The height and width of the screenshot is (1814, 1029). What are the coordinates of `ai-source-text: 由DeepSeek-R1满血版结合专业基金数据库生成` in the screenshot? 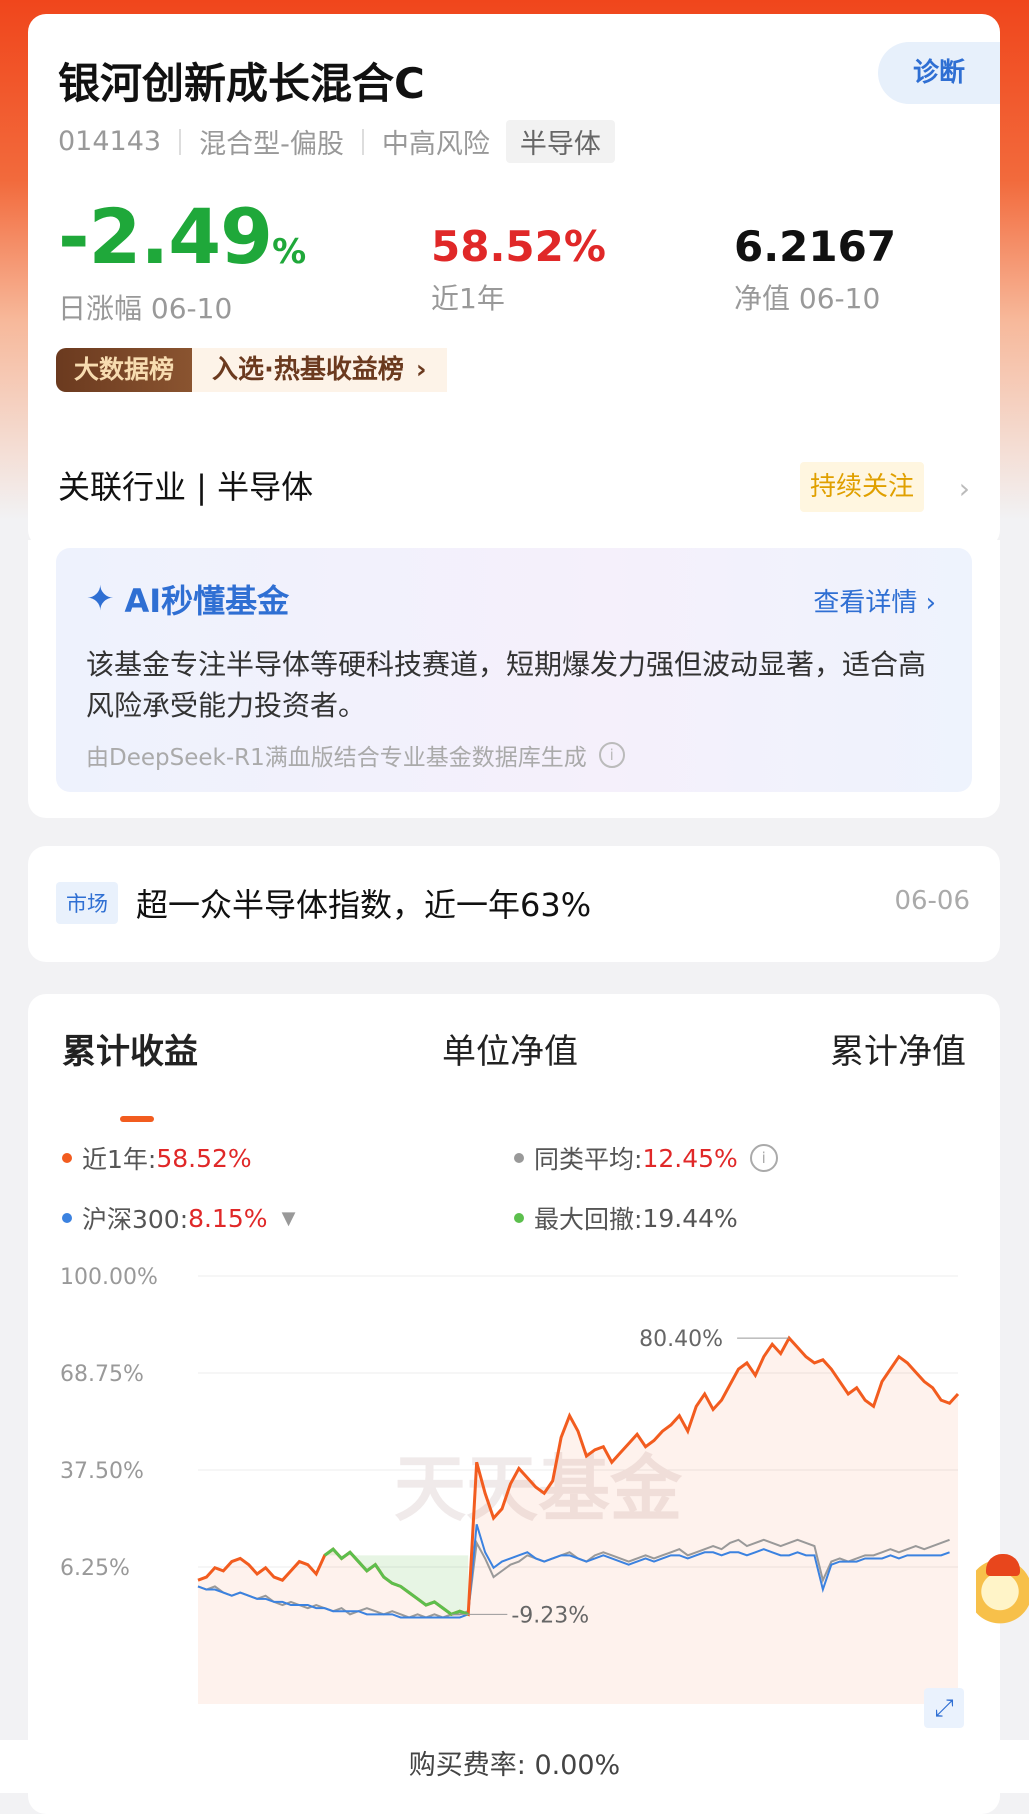 It's located at (336, 758).